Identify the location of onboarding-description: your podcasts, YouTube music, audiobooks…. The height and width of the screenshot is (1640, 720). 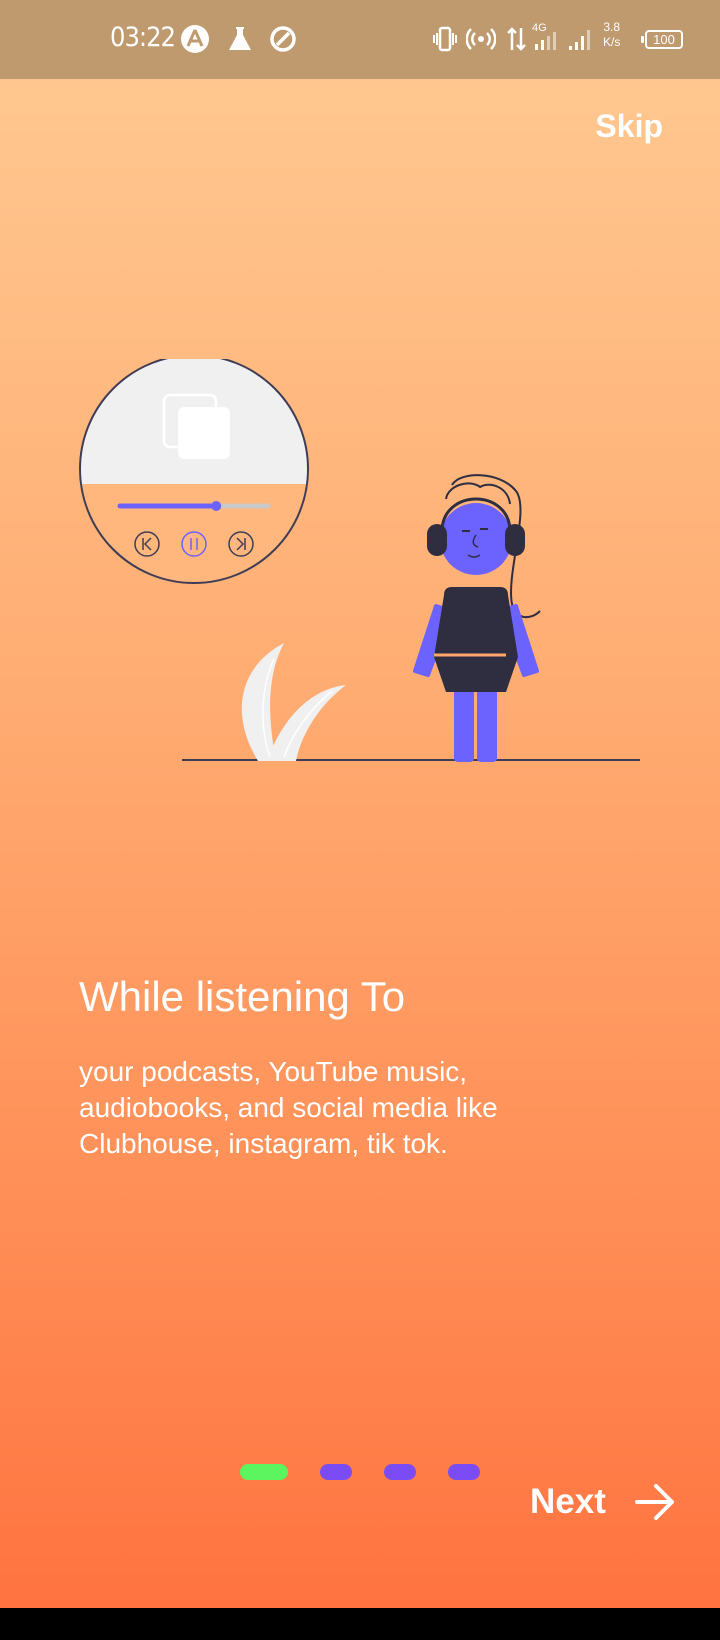
(288, 1107).